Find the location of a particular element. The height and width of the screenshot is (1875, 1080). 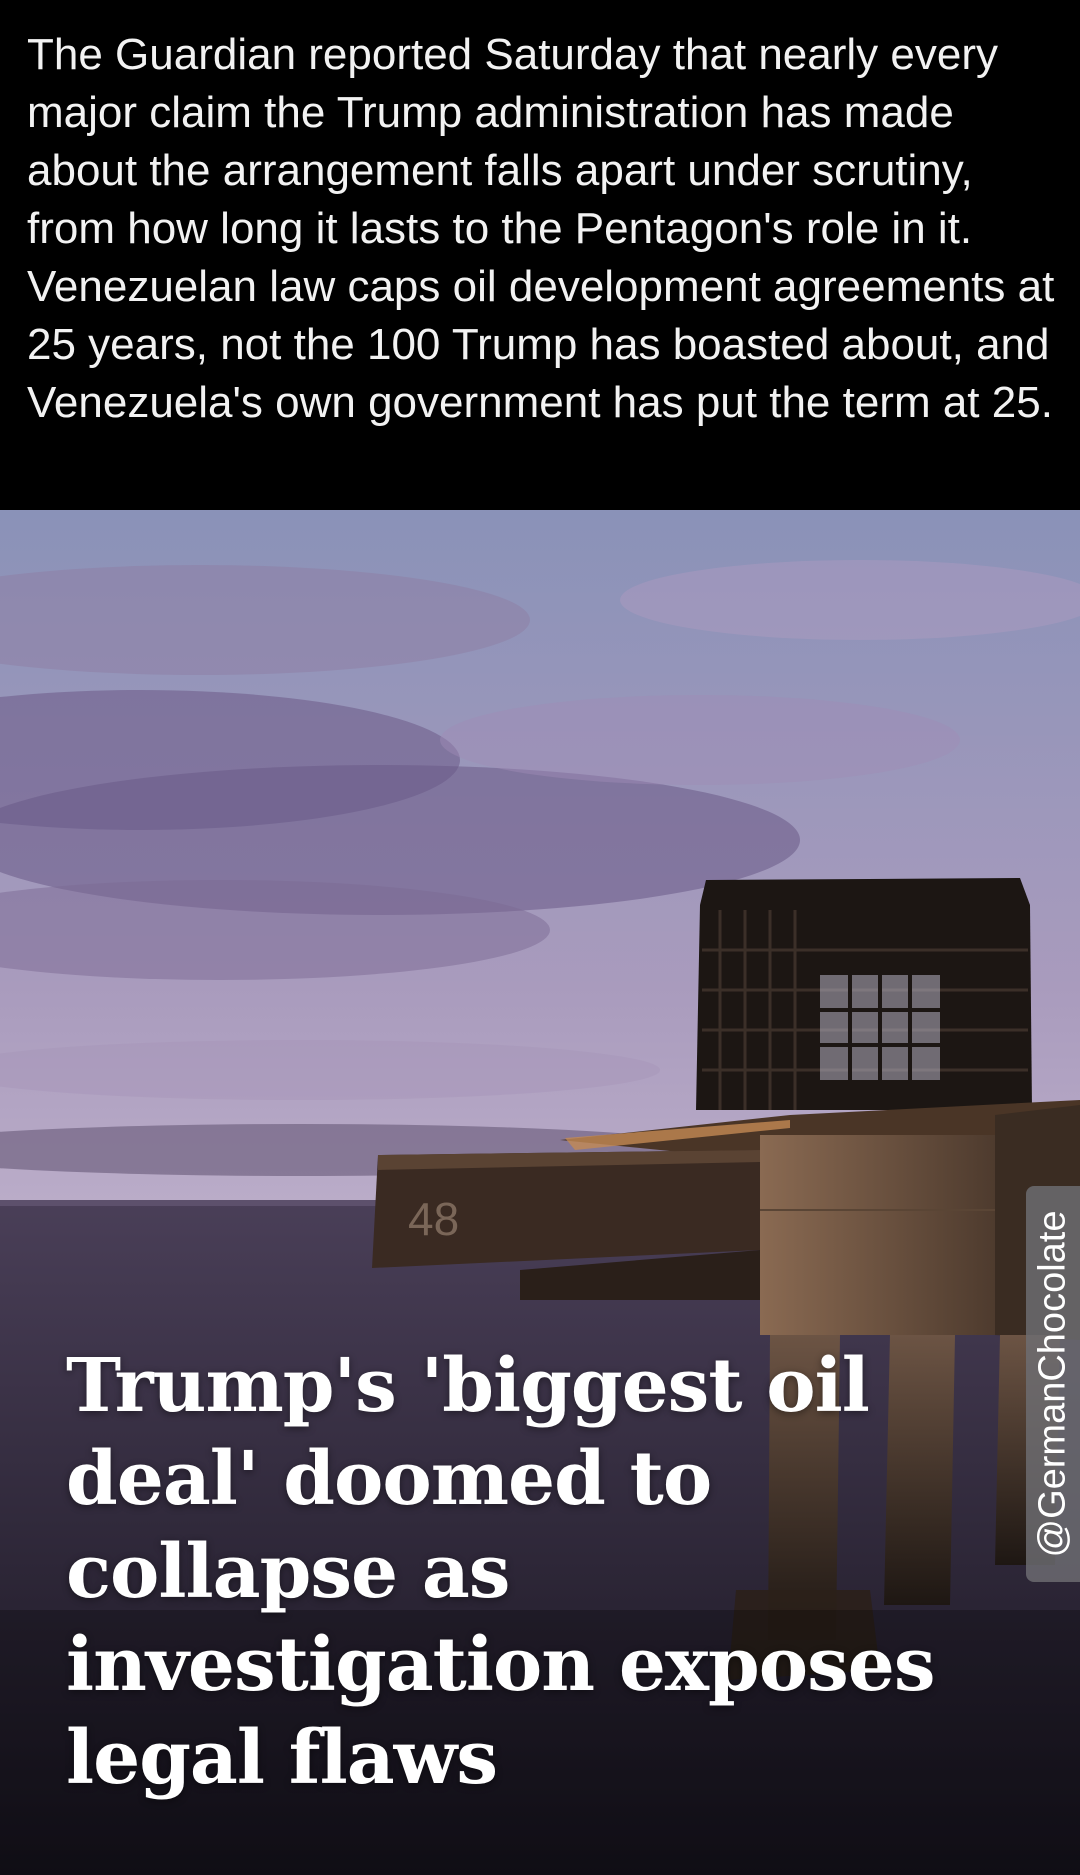

platform-number: 48 is located at coordinates (433, 1219).